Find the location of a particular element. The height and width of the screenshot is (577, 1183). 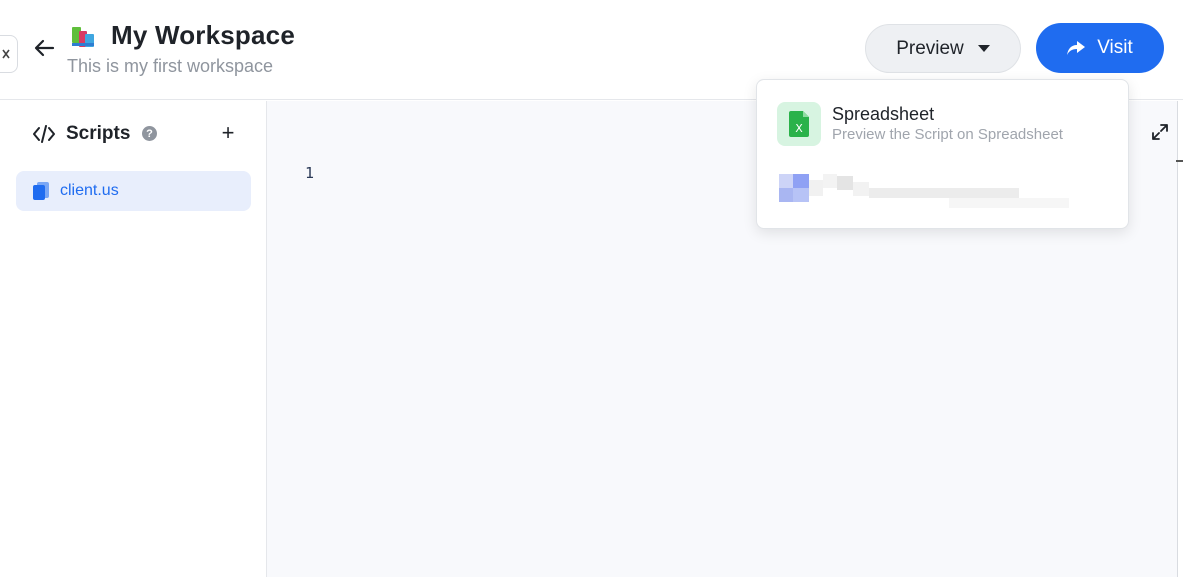

caret-down-icon is located at coordinates (983, 48).